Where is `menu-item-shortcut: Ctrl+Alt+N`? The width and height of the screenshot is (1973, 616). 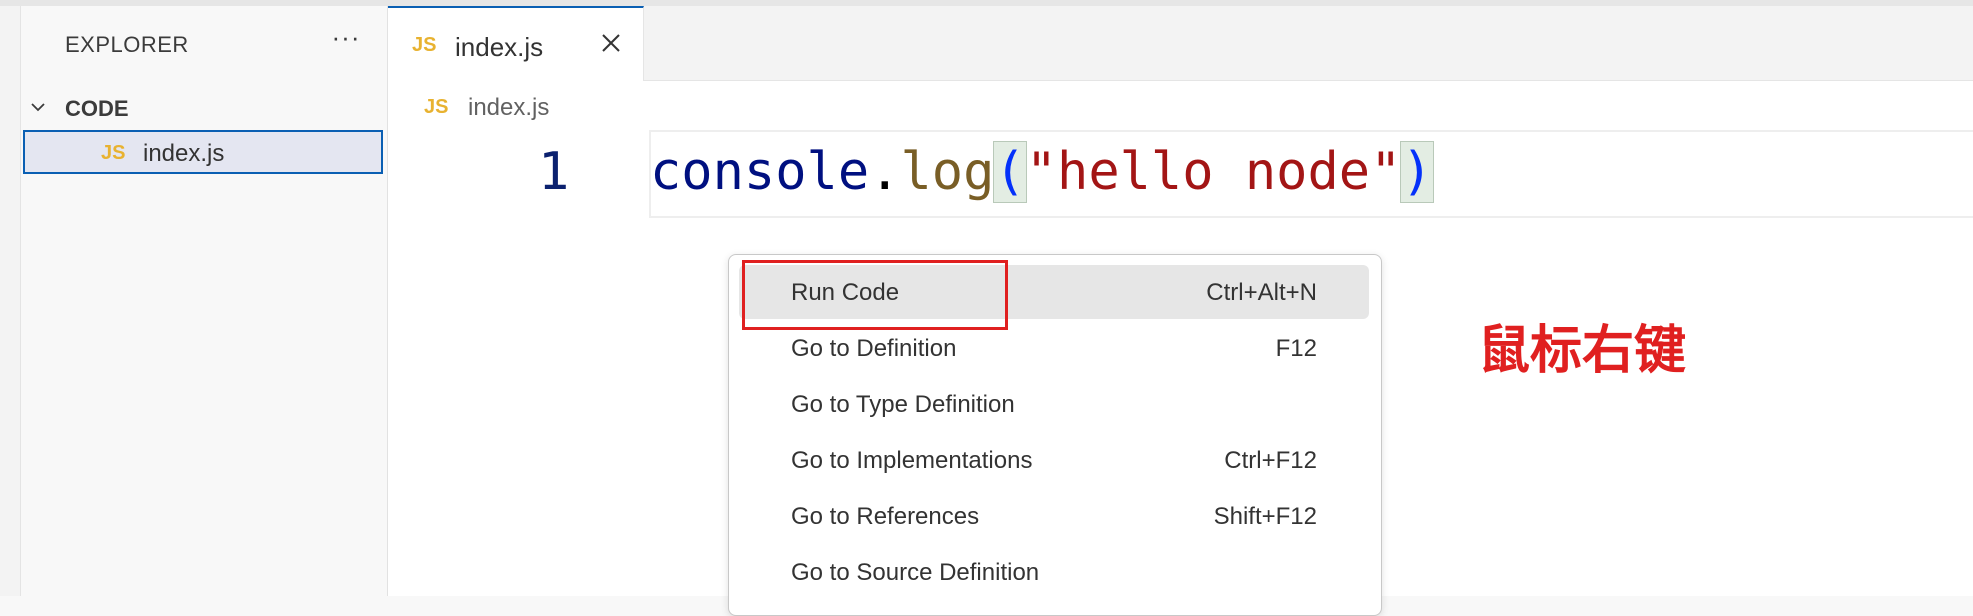
menu-item-shortcut: Ctrl+Alt+N is located at coordinates (1261, 292).